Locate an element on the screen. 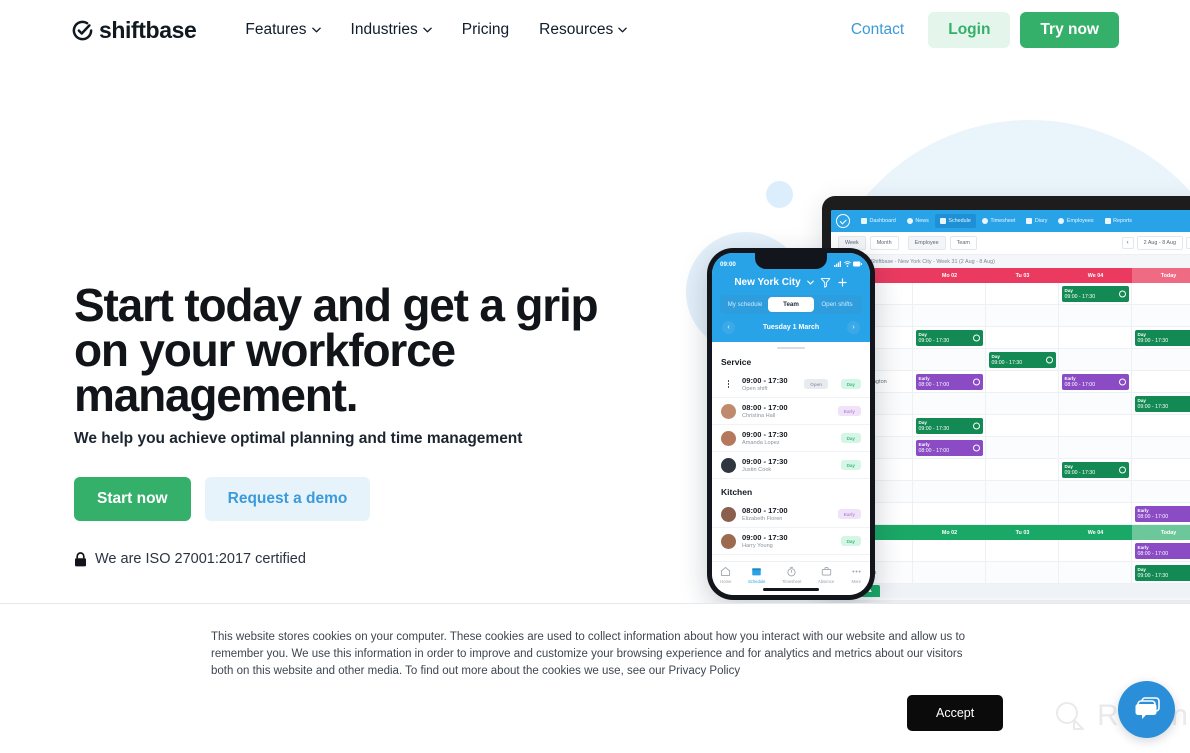 The image size is (1190, 753). table-row: Bobby GreenDay09:00 - 17:30 is located at coordinates (1010, 404).